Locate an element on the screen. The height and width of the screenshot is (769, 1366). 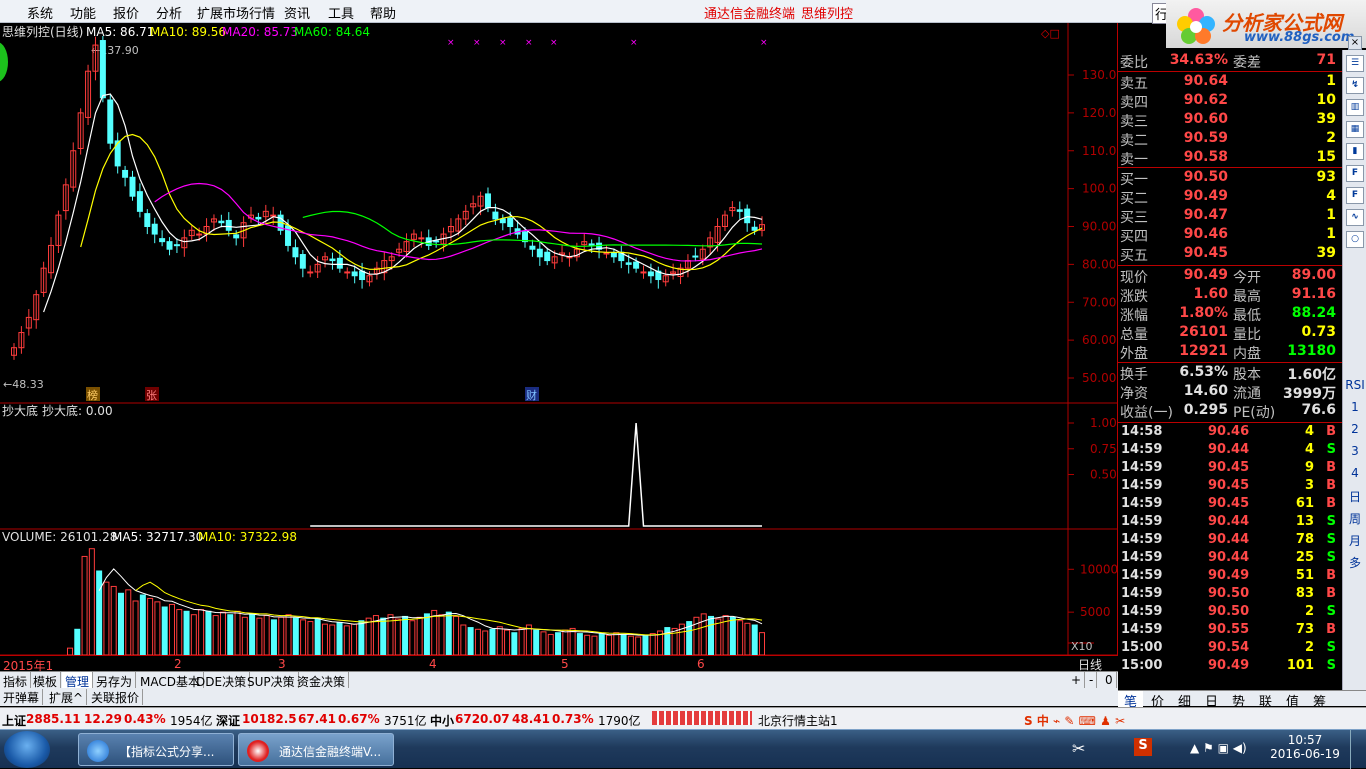
tab-danmu: 开弹幕 is located at coordinates (22, 697).